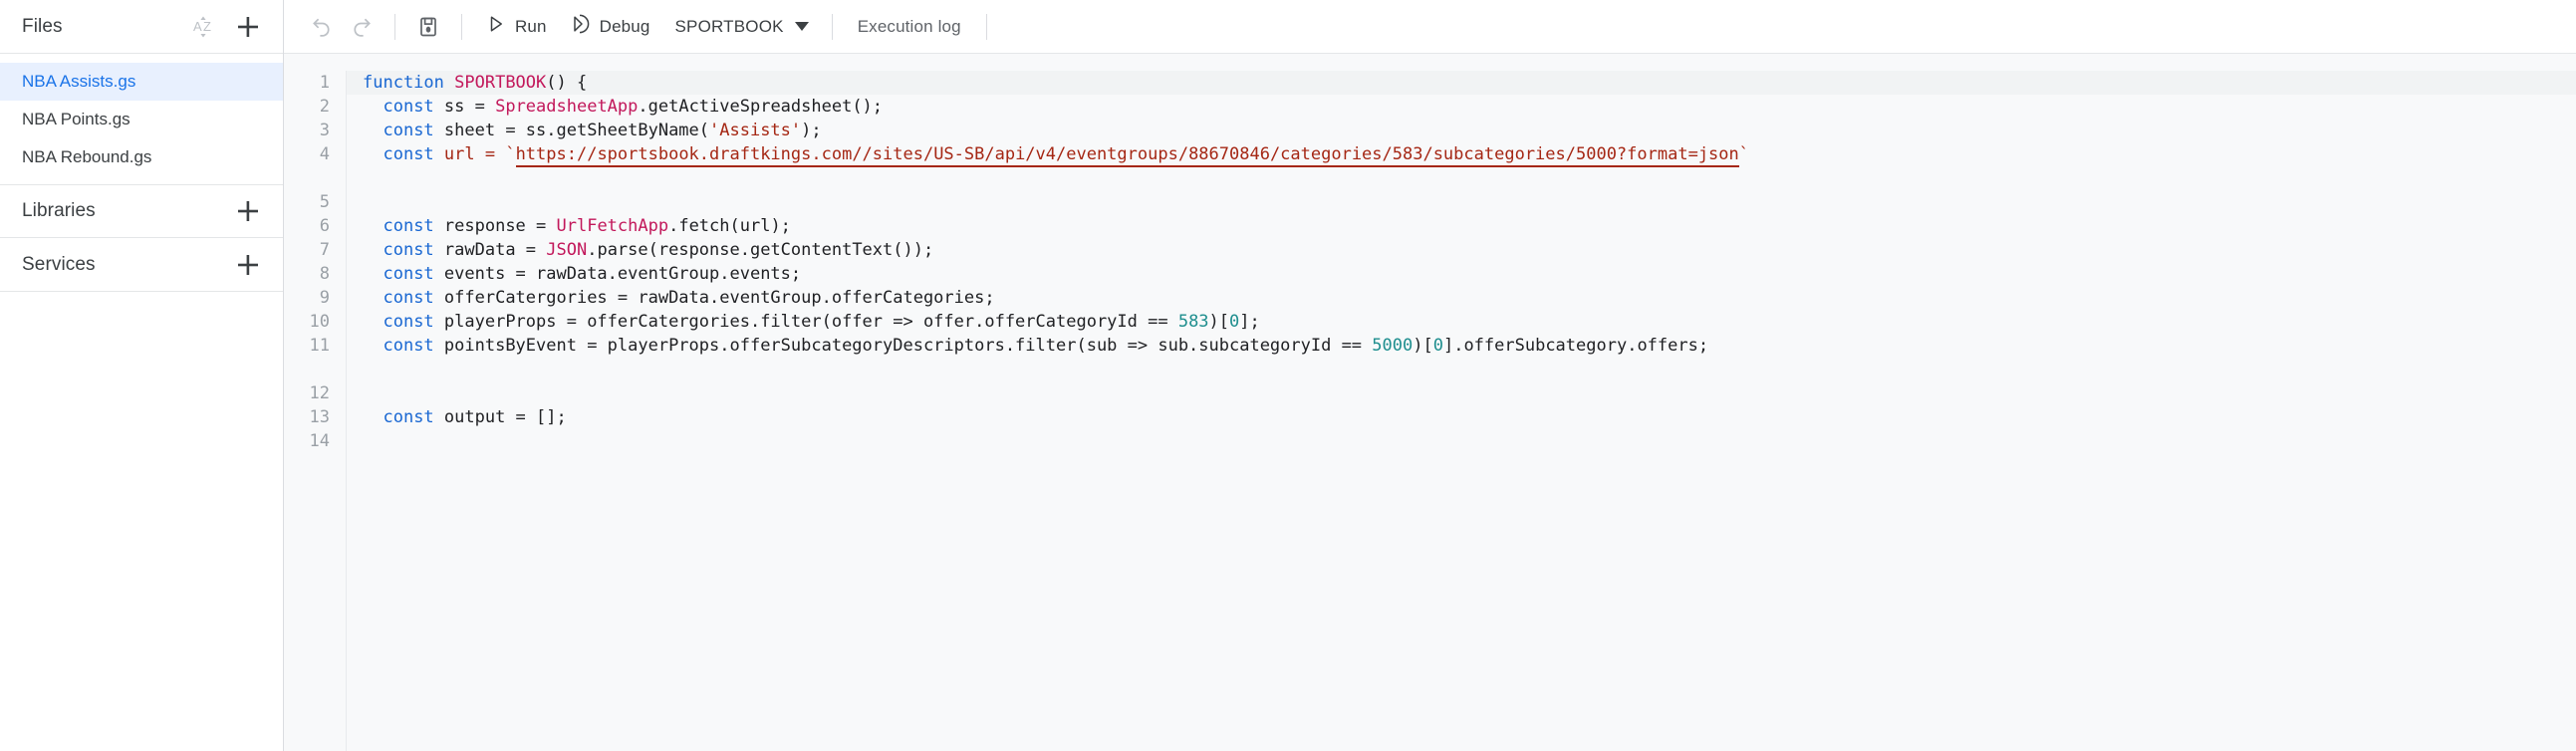 Image resolution: width=2576 pixels, height=751 pixels. What do you see at coordinates (226, 27) in the screenshot?
I see `files-header-actions: A Z` at bounding box center [226, 27].